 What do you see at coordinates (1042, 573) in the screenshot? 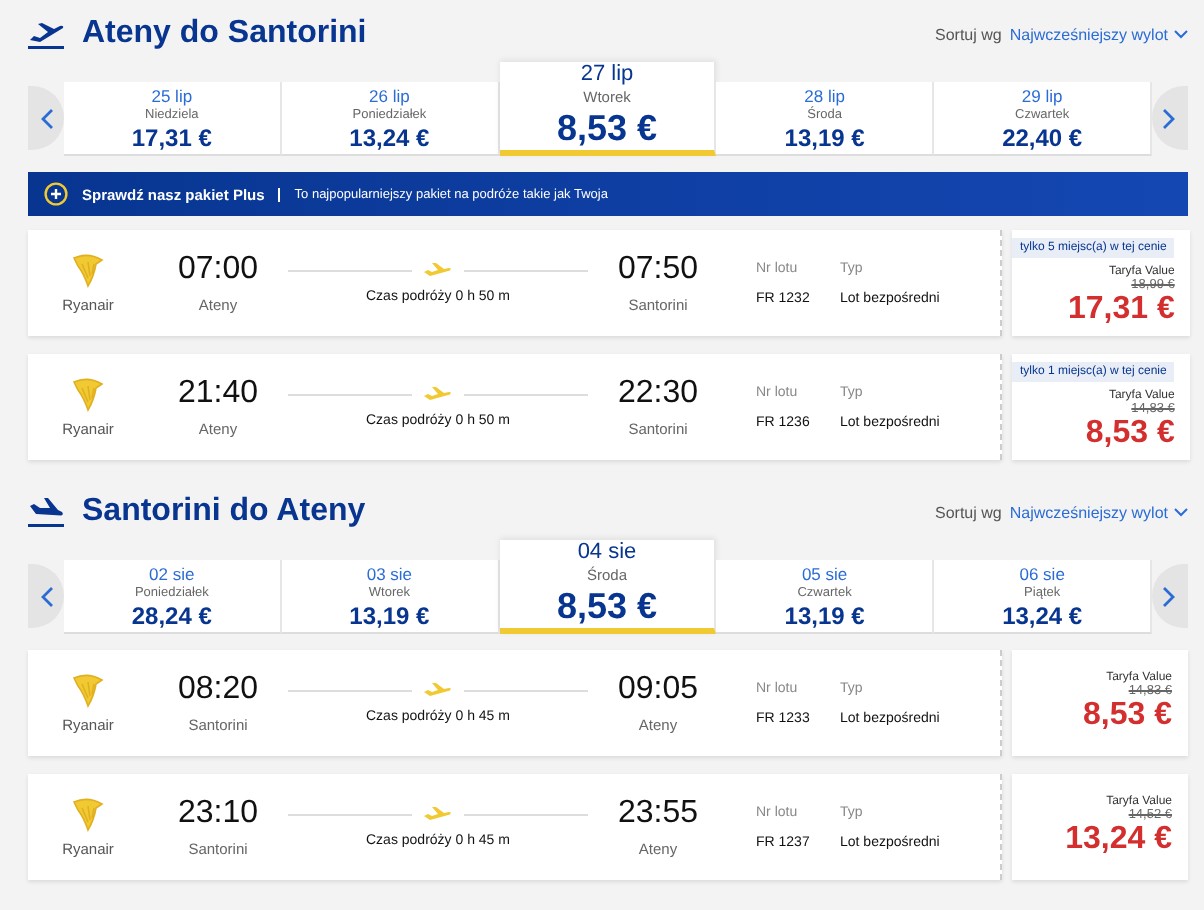
I see `date-label: 06 sie` at bounding box center [1042, 573].